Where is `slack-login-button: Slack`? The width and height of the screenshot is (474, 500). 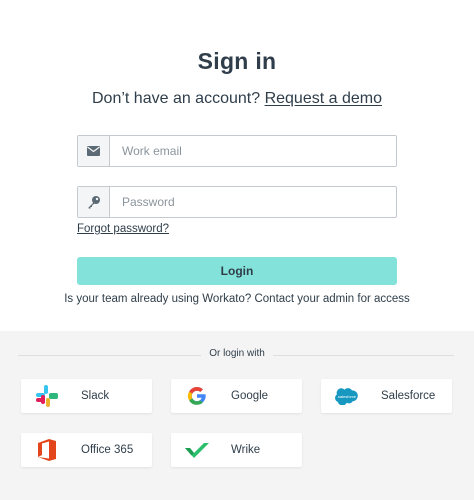 slack-login-button: Slack is located at coordinates (86, 396).